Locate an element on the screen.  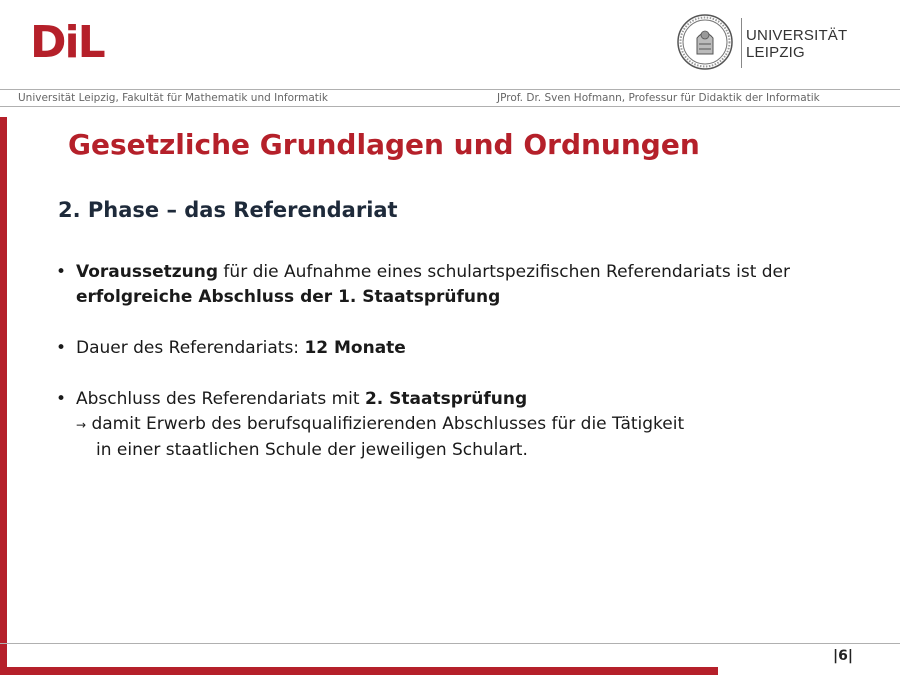
bullet-3-text-1: Abschluss des Referendariats mit is located at coordinates (220, 399).